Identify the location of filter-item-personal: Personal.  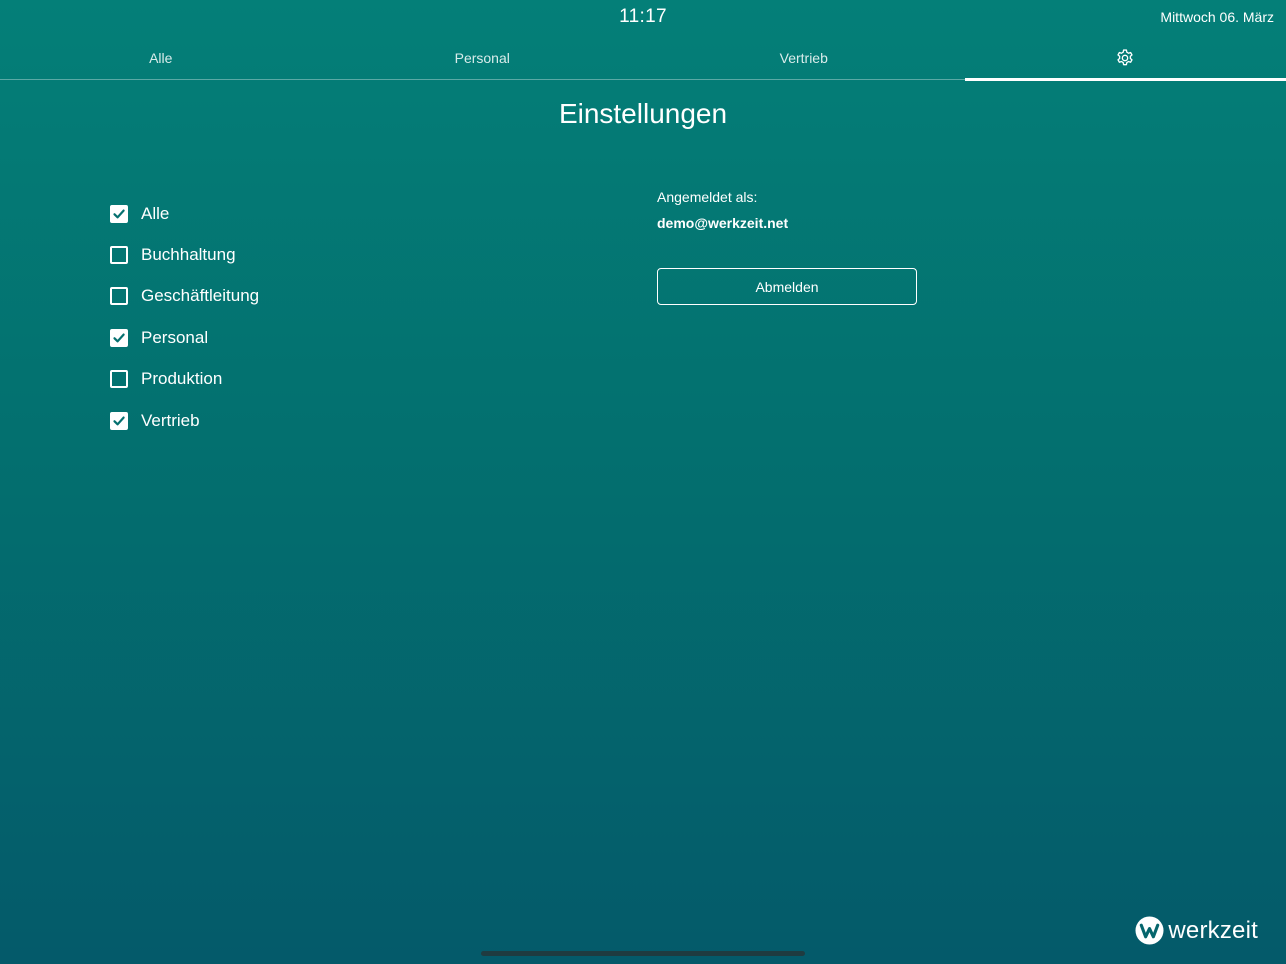
(184, 337).